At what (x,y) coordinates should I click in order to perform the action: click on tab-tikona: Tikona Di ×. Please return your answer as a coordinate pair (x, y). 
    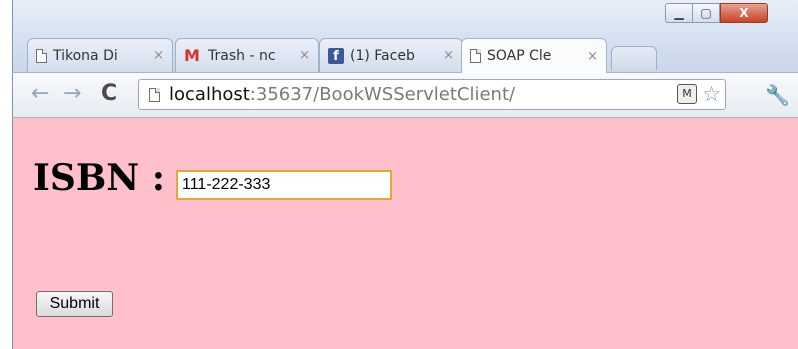
    Looking at the image, I should click on (100, 55).